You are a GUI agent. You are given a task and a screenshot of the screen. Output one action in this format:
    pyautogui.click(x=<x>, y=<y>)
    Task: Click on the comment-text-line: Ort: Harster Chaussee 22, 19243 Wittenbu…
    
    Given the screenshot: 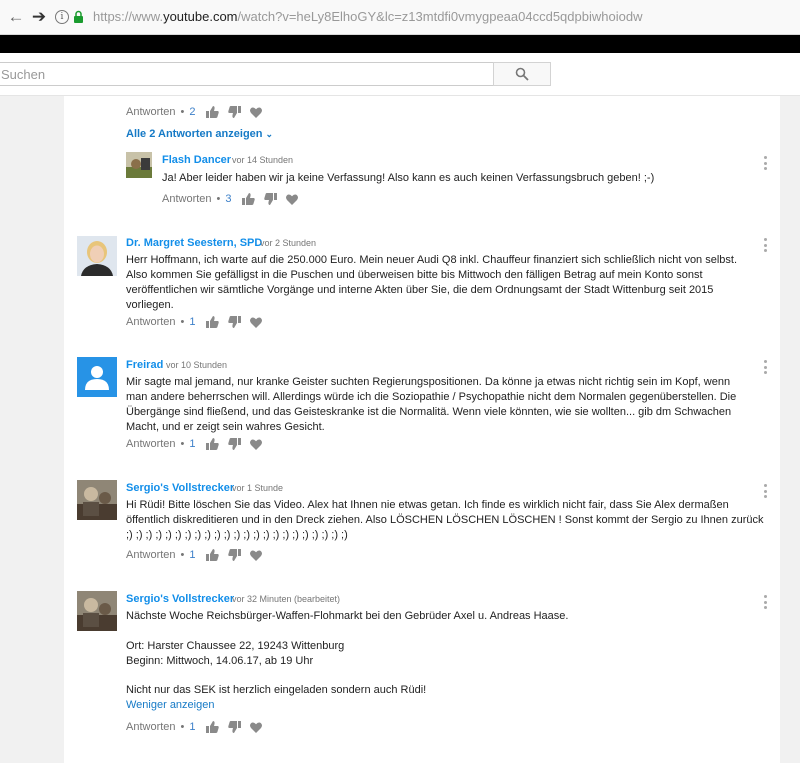 What is the action you would take?
    pyautogui.click(x=235, y=646)
    